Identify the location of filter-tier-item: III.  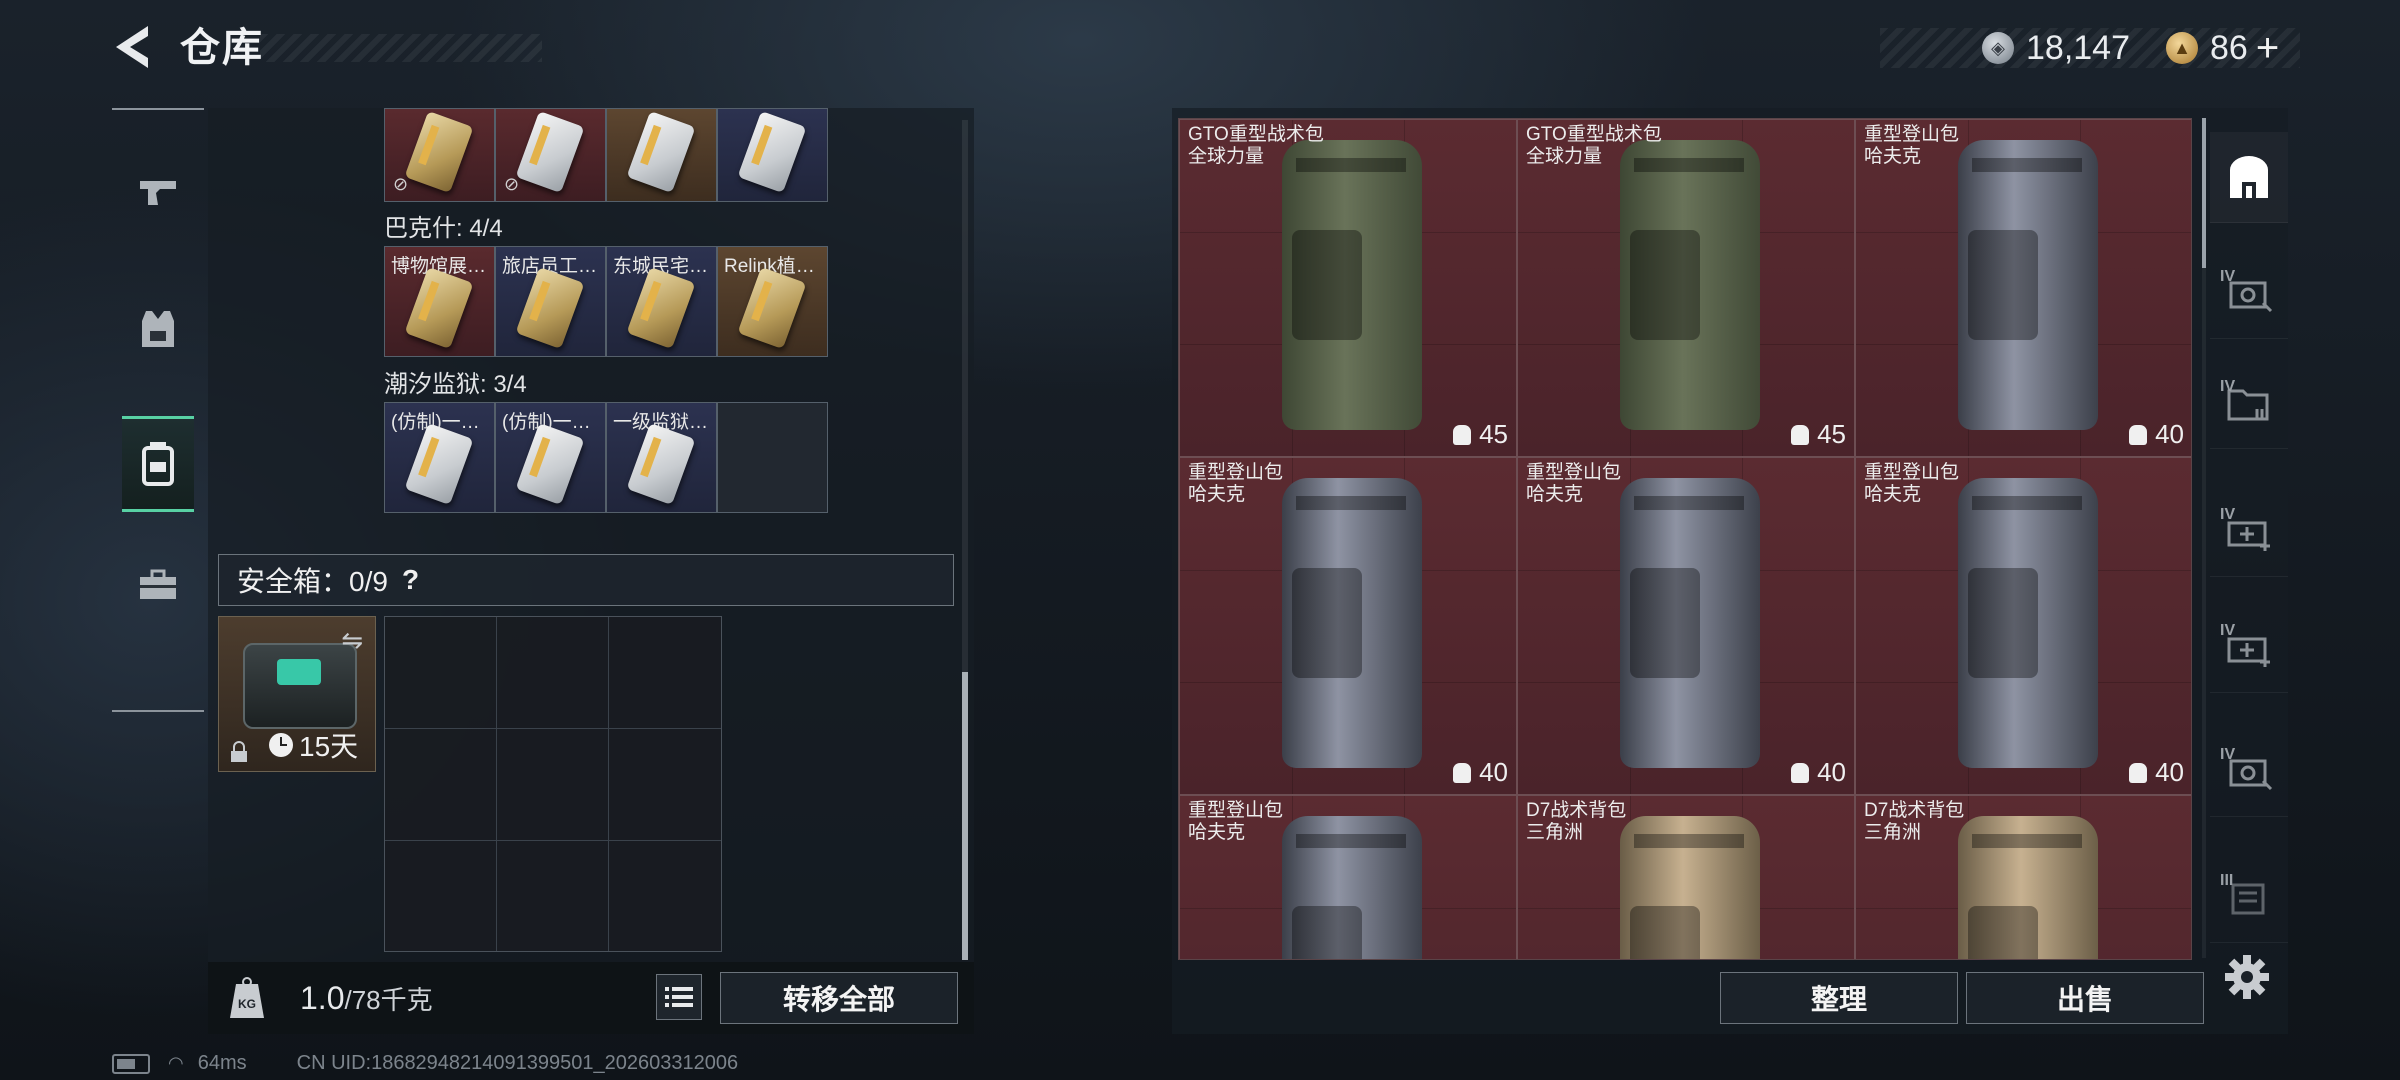
(2249, 897).